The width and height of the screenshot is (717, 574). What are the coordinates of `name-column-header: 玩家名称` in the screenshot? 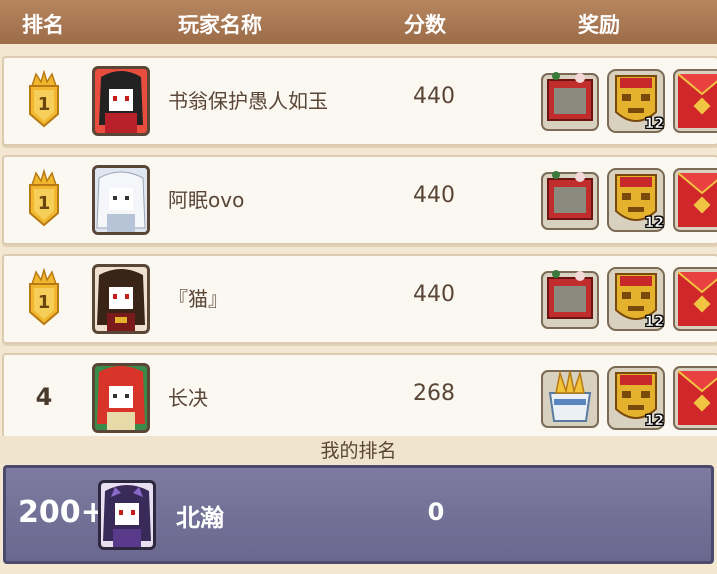 It's located at (220, 25).